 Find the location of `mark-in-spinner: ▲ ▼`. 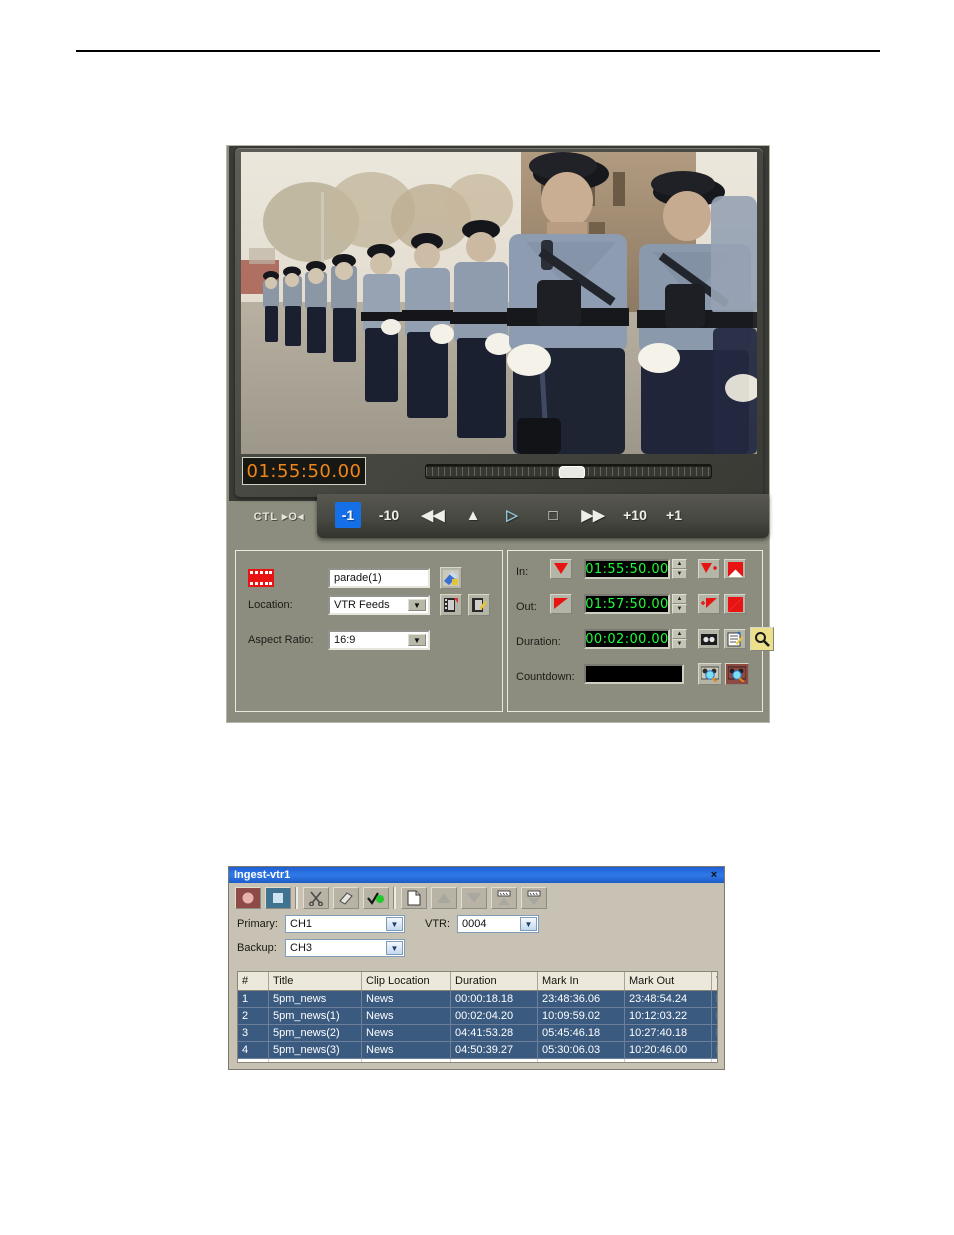

mark-in-spinner: ▲ ▼ is located at coordinates (679, 569).